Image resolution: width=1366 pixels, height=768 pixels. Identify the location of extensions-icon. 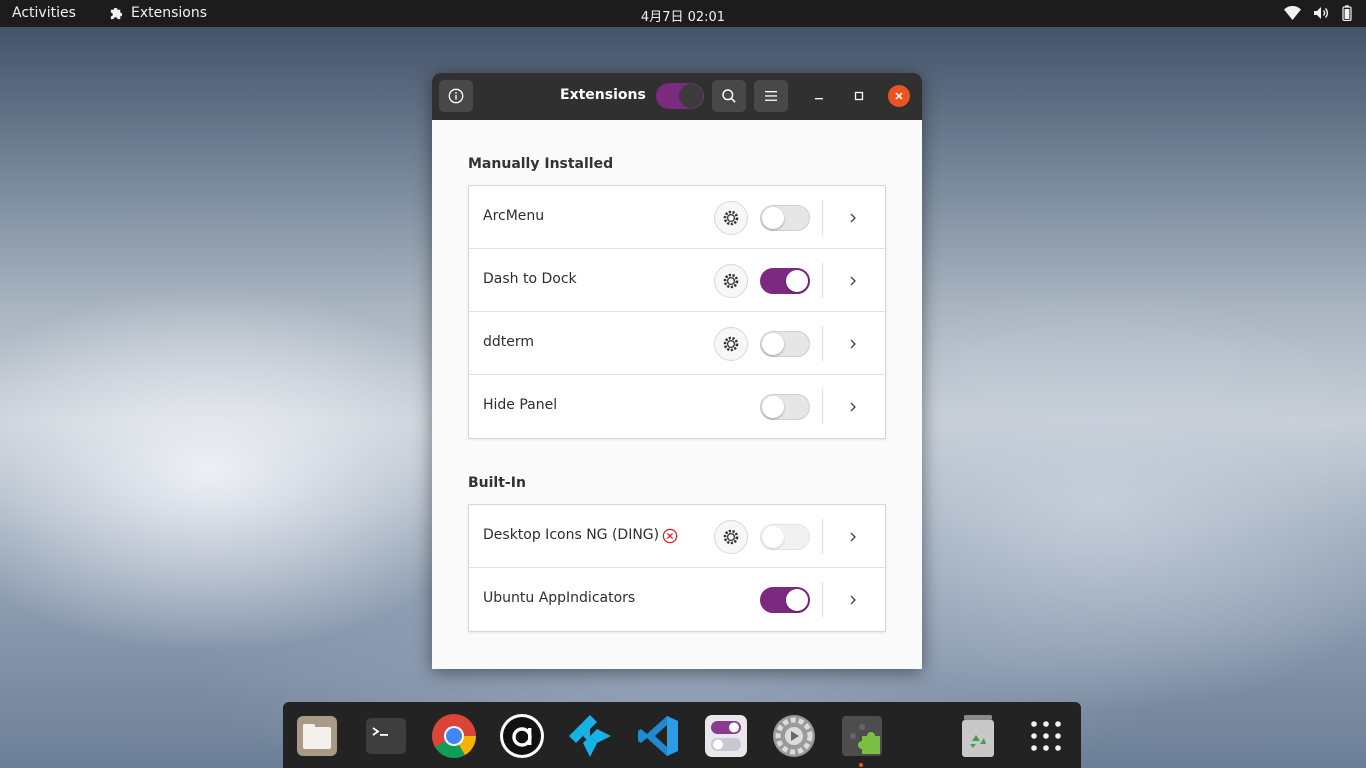
(862, 736).